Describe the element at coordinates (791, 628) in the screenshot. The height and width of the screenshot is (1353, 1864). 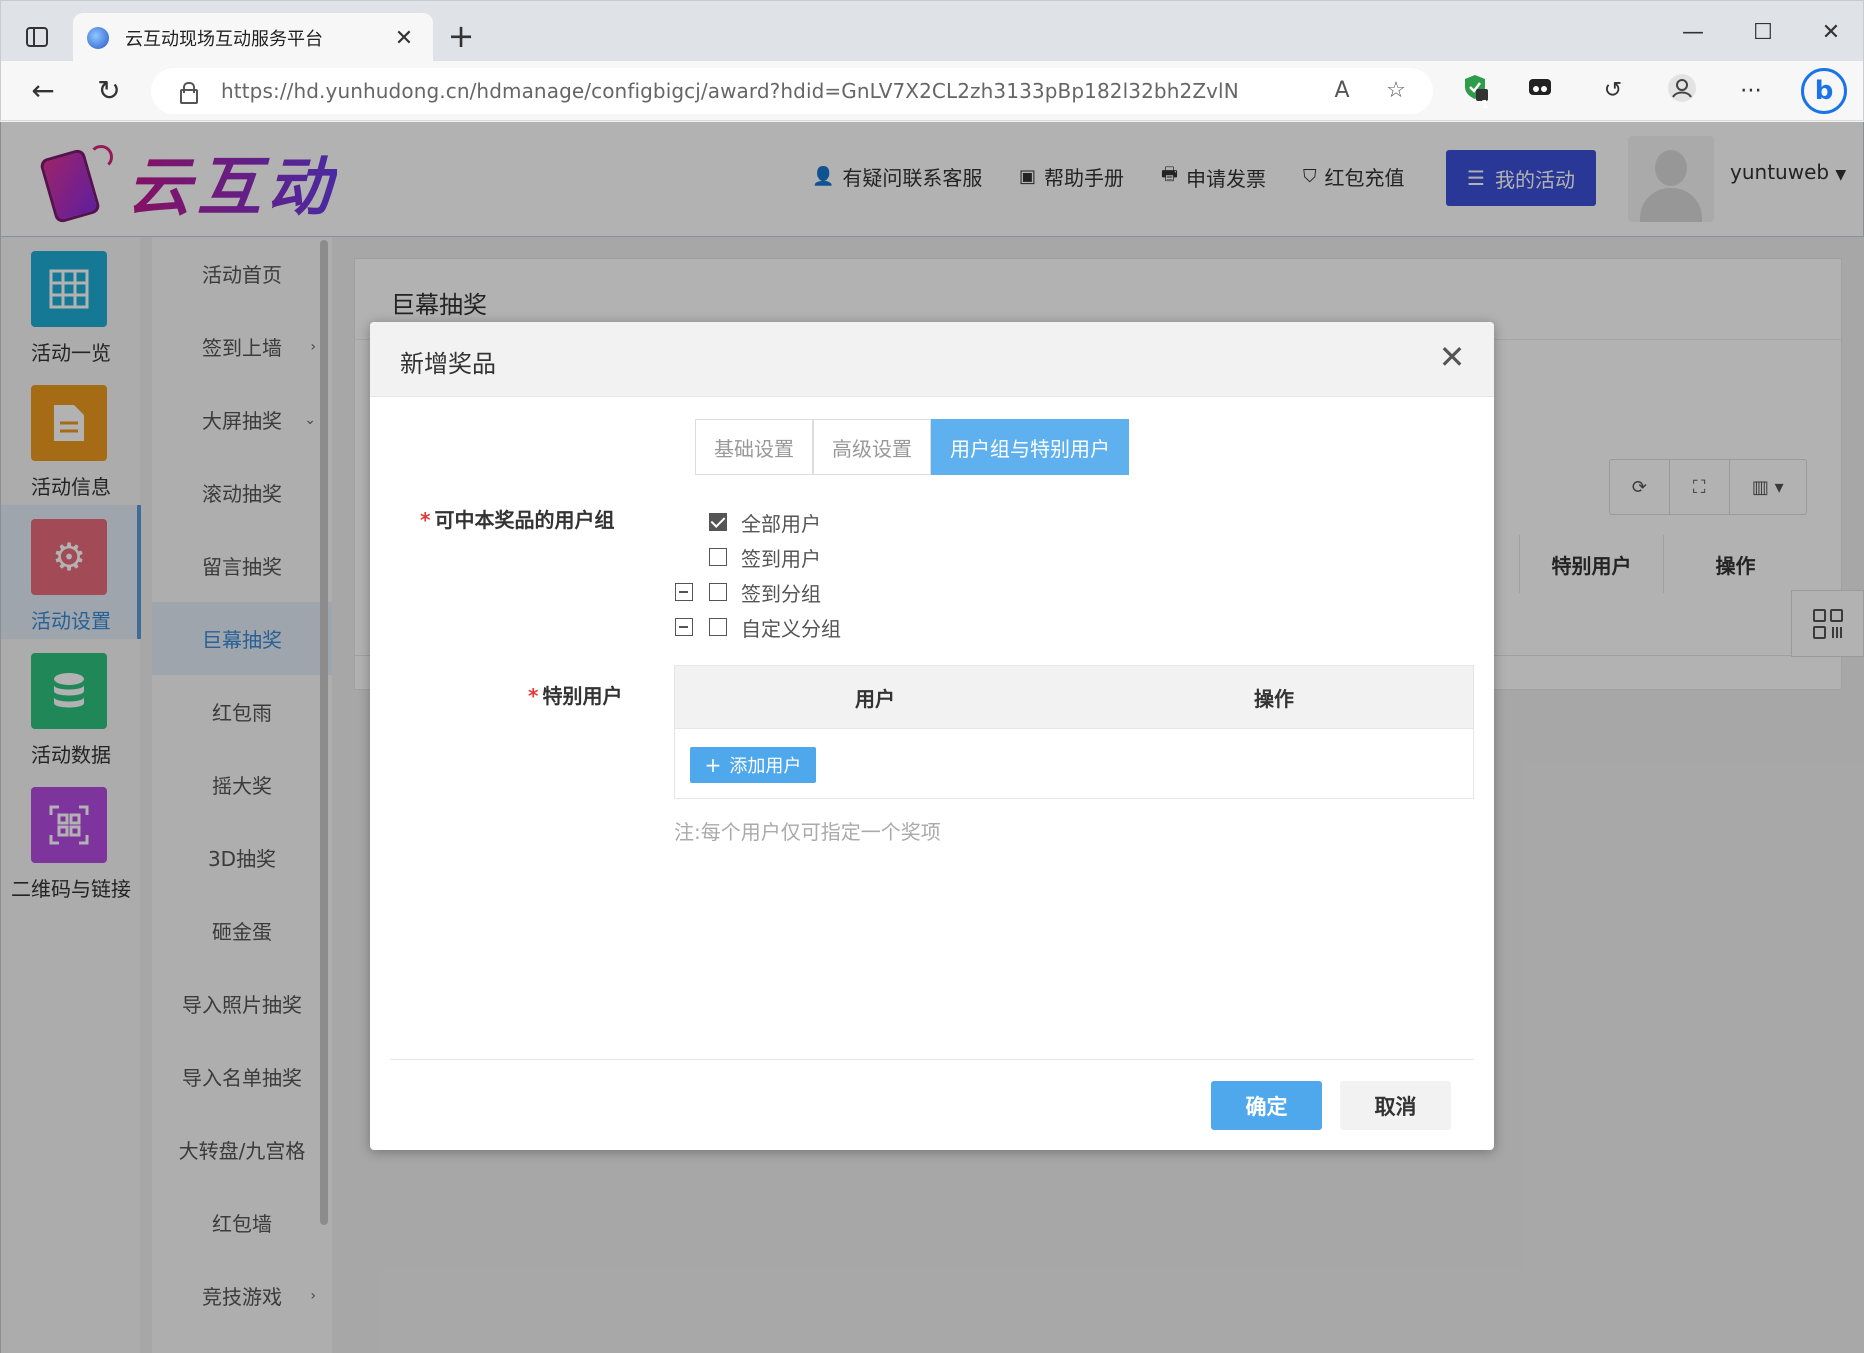
I see `group-label: 自定义分组` at that location.